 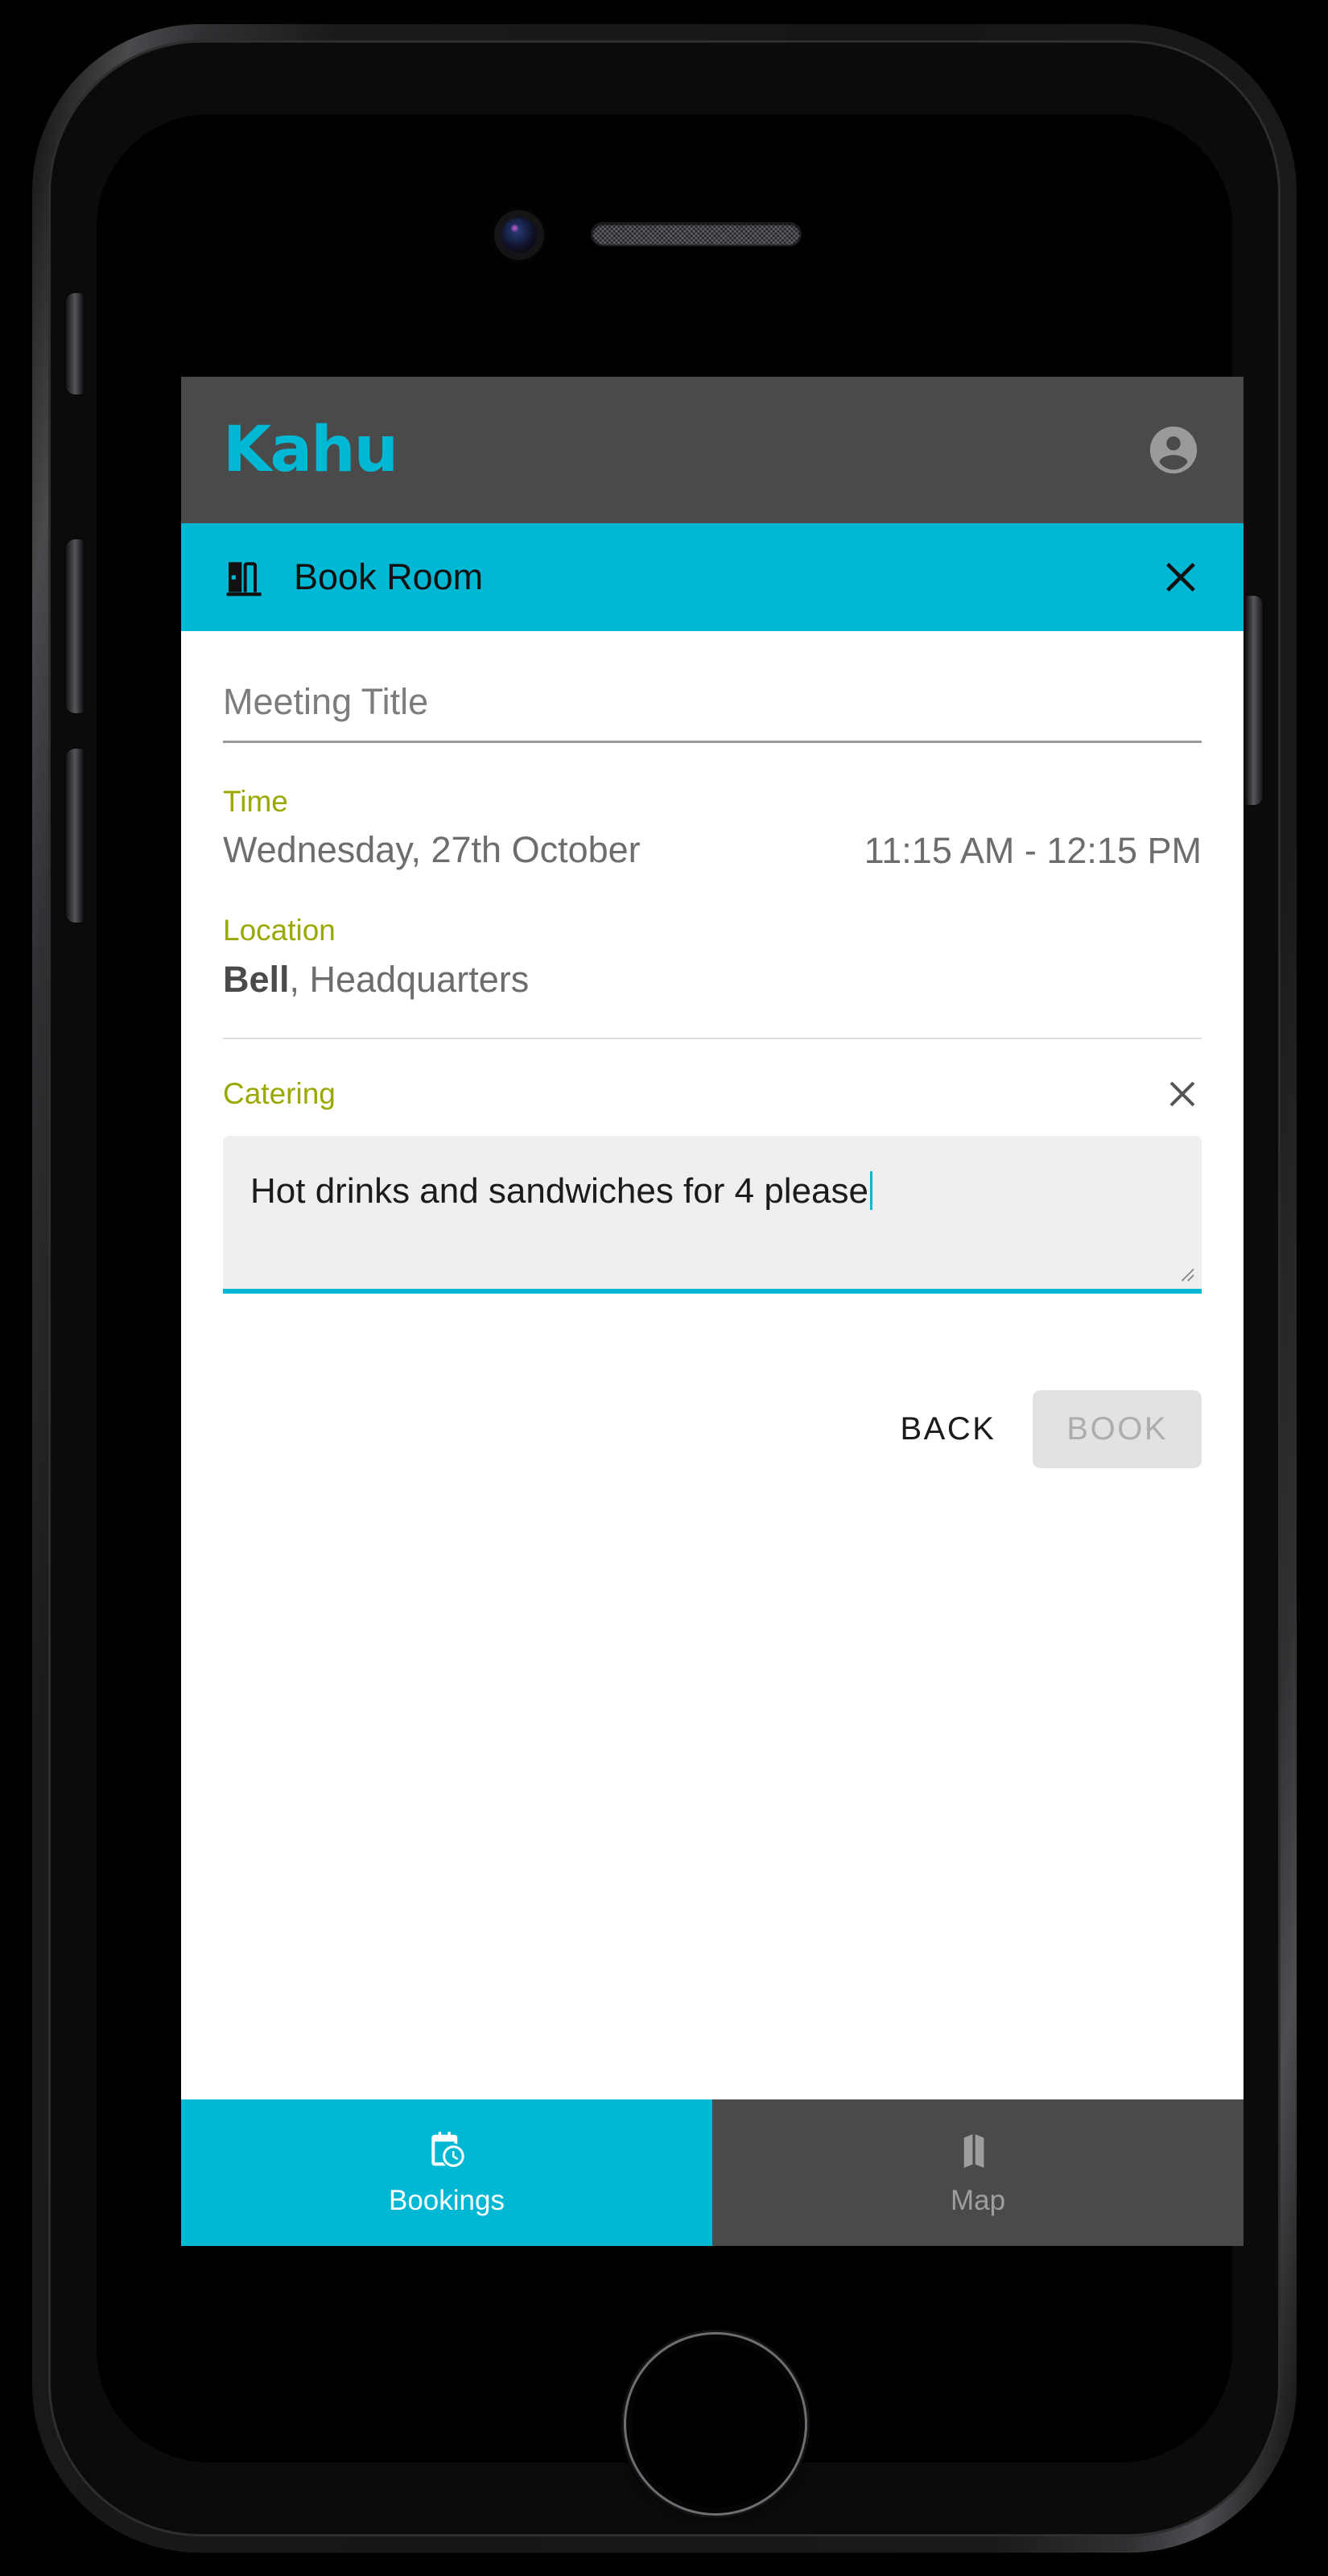 What do you see at coordinates (870, 1190) in the screenshot?
I see `text-caret` at bounding box center [870, 1190].